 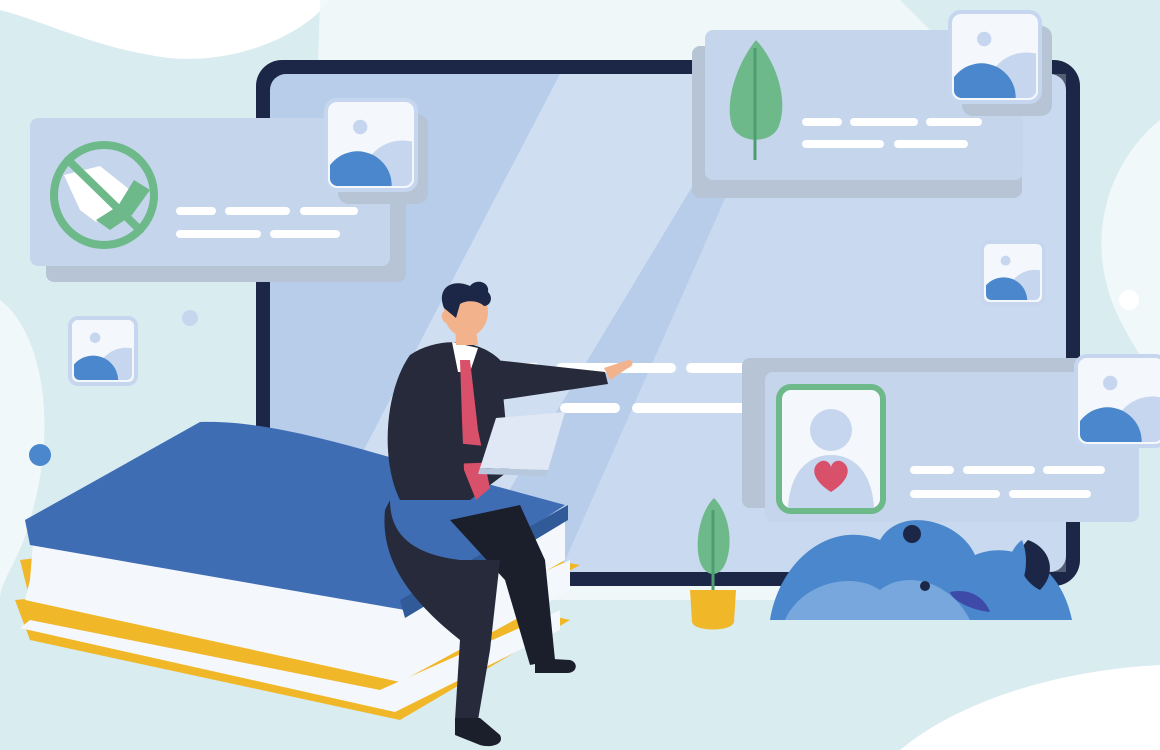 What do you see at coordinates (713, 610) in the screenshot?
I see `plant-pot` at bounding box center [713, 610].